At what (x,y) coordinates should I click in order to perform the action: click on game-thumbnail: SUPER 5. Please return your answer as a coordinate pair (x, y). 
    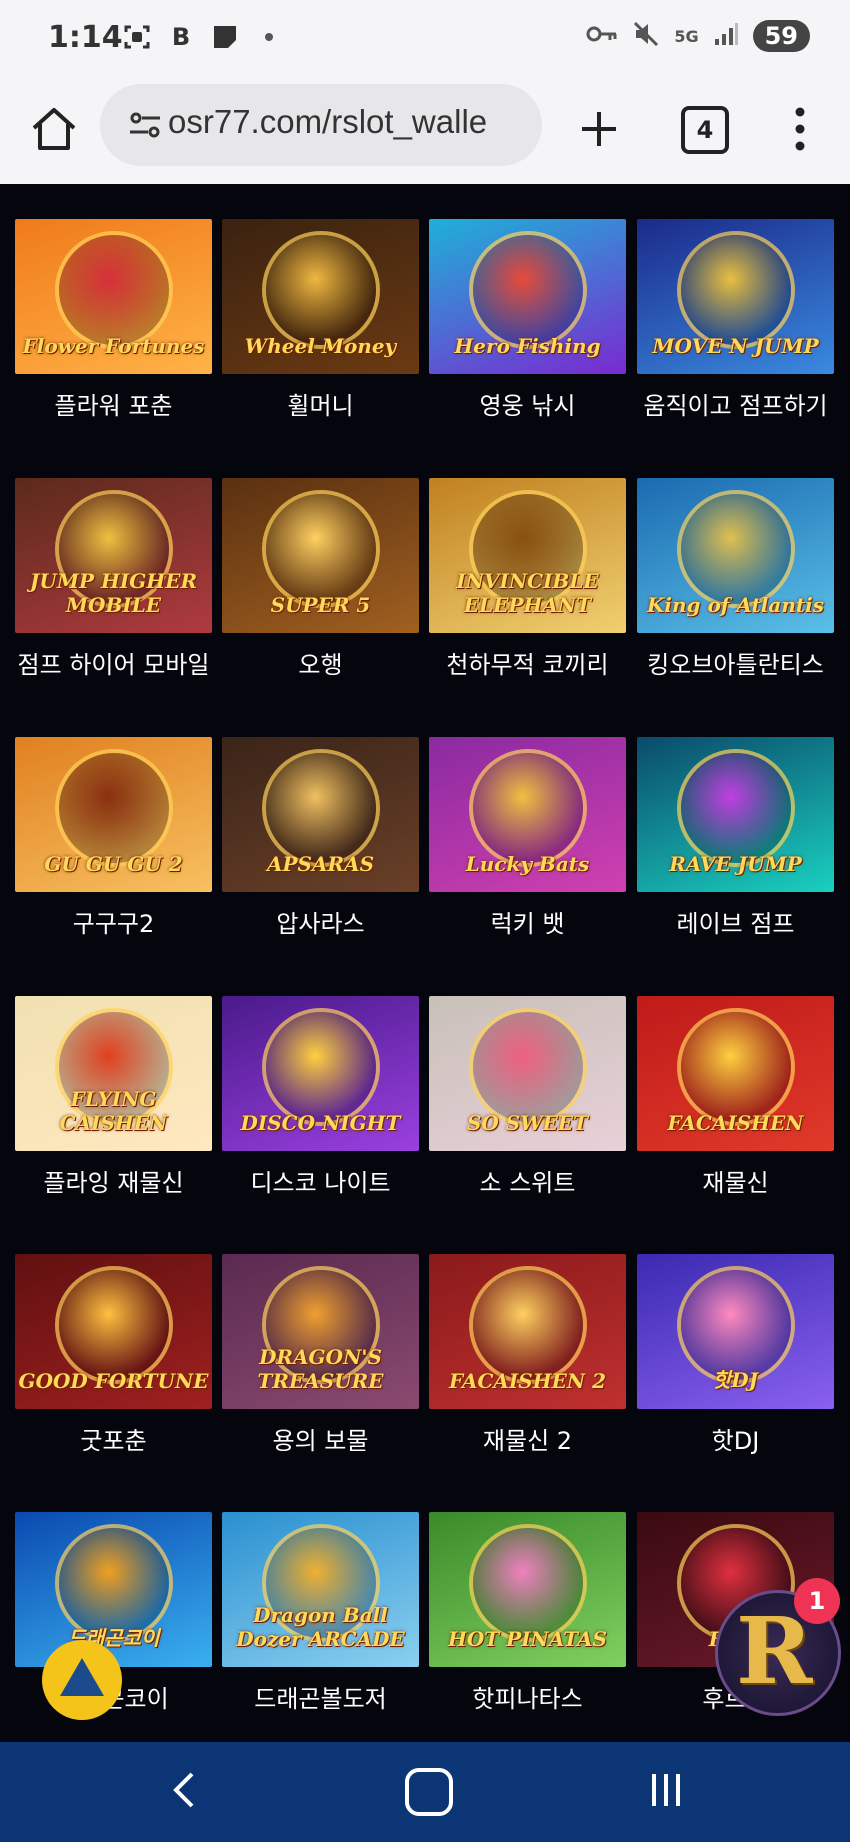
    Looking at the image, I should click on (320, 555).